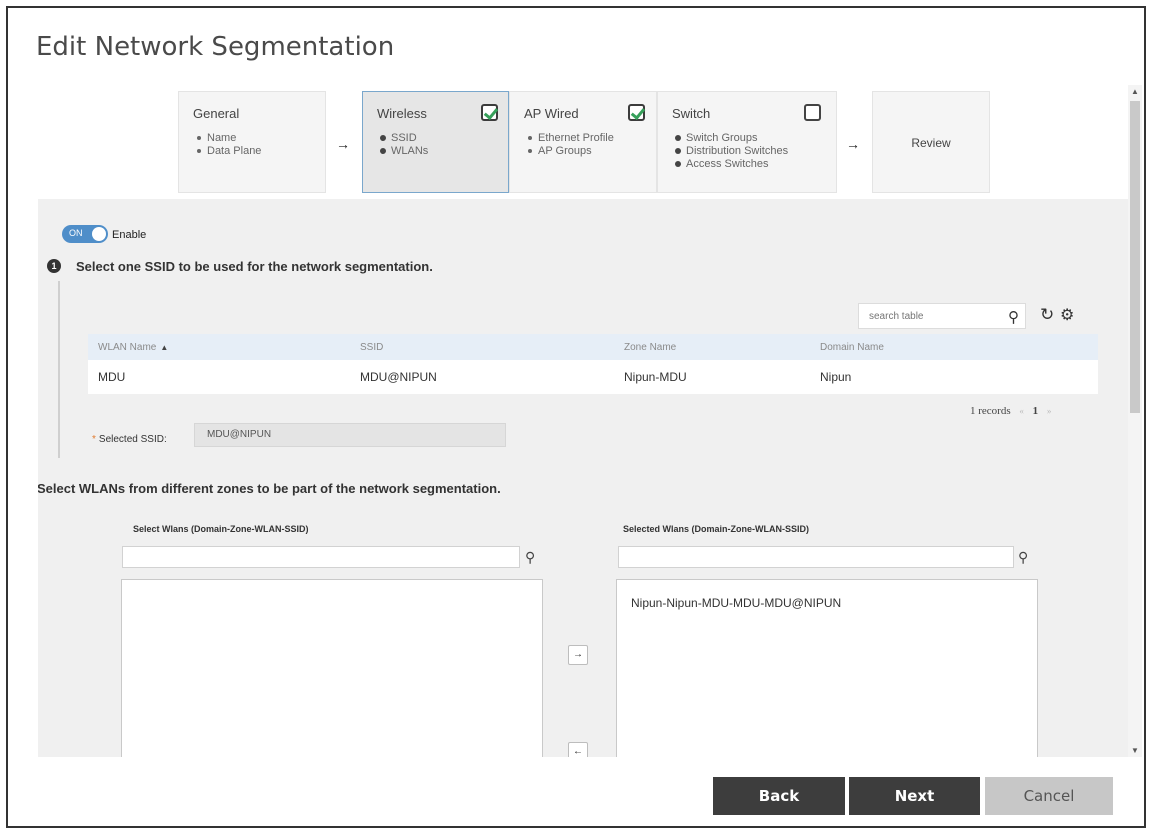 The height and width of the screenshot is (834, 1152). Describe the element at coordinates (1036, 411) in the screenshot. I see `page-number: 1` at that location.